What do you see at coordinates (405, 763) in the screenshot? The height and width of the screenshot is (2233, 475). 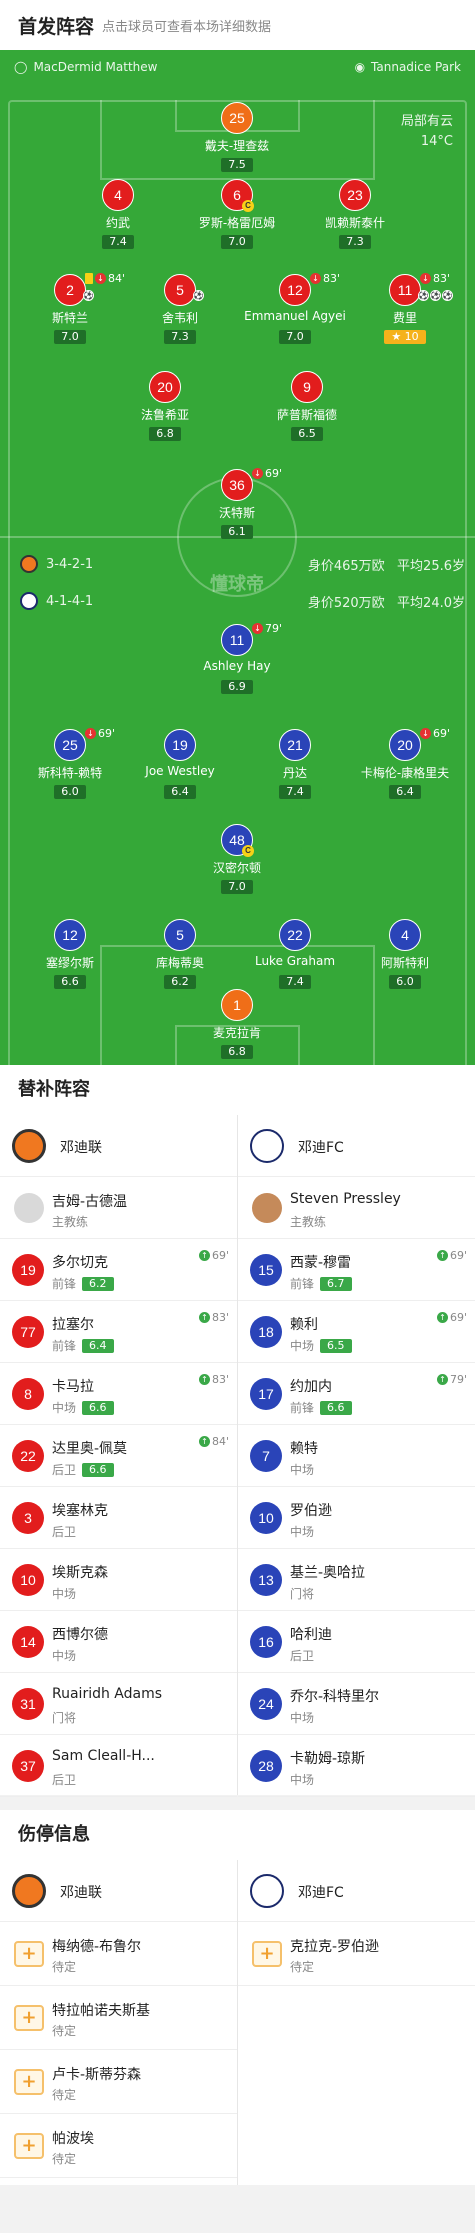 I see `away-player: 20 ↓ 69' 卡梅伦-康格里夫 6.4` at bounding box center [405, 763].